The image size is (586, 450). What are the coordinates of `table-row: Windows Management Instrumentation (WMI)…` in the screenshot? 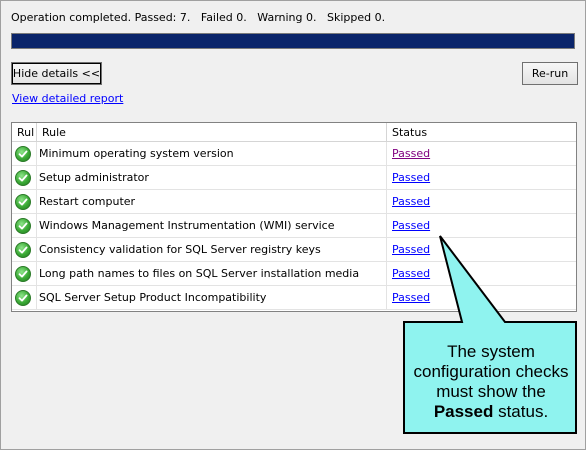 It's located at (294, 226).